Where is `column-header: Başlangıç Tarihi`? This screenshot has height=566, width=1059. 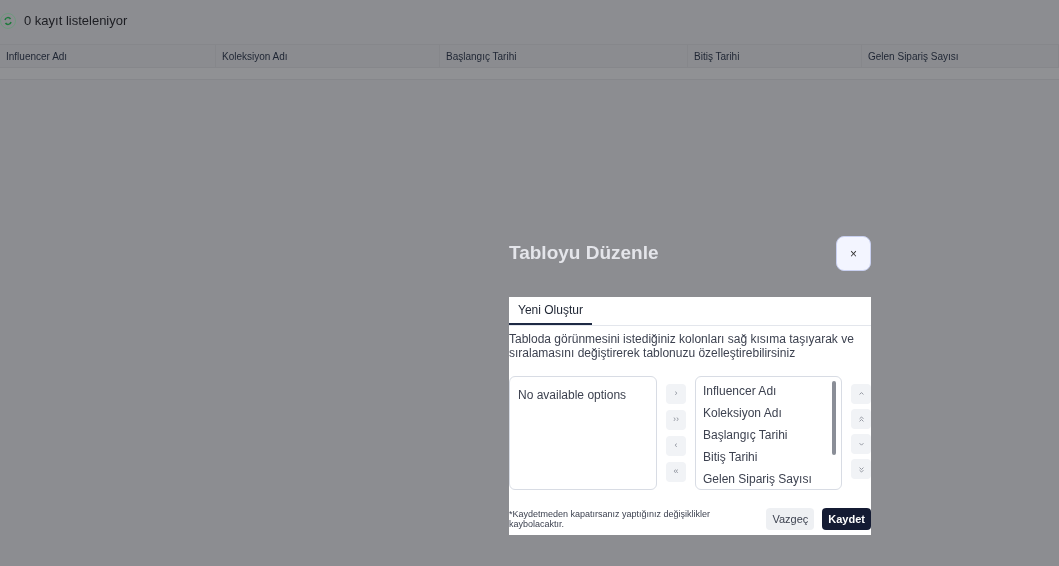 column-header: Başlangıç Tarihi is located at coordinates (481, 56).